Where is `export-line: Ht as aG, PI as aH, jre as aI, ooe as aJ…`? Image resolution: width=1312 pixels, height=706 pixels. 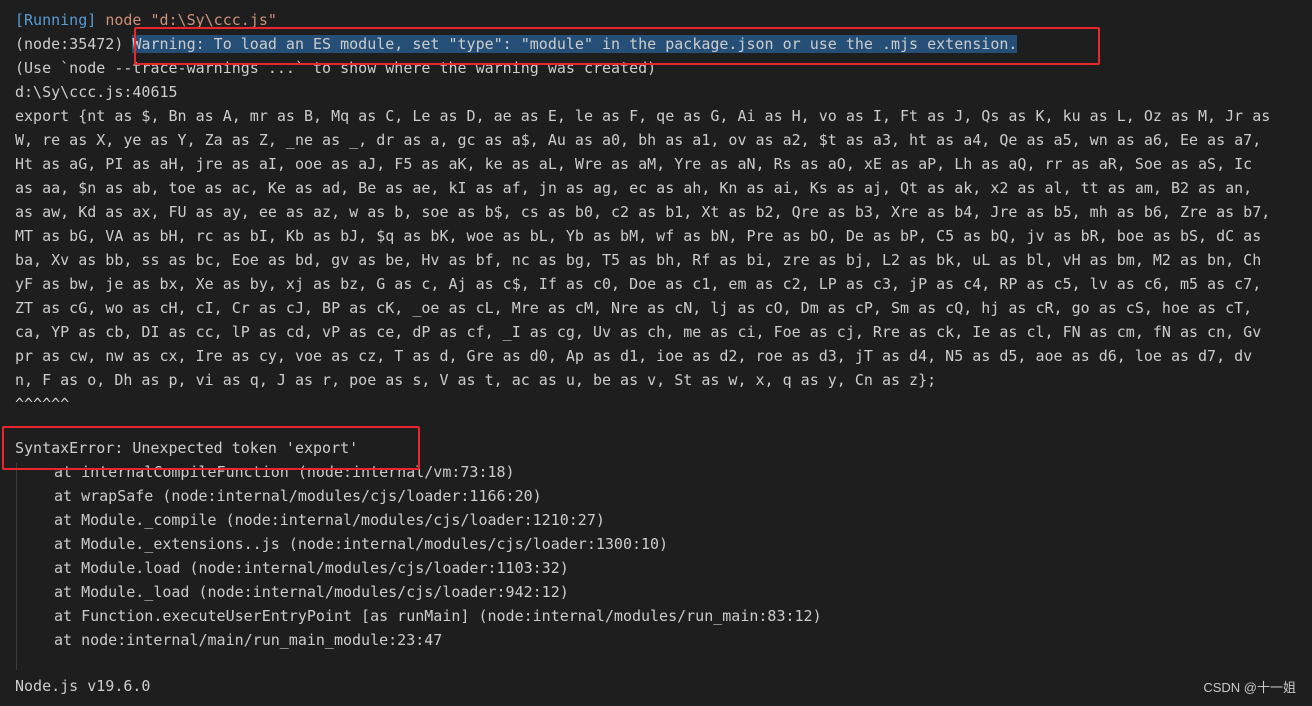 export-line: Ht as aG, PI as aH, jre as aI, ooe as aJ… is located at coordinates (634, 164).